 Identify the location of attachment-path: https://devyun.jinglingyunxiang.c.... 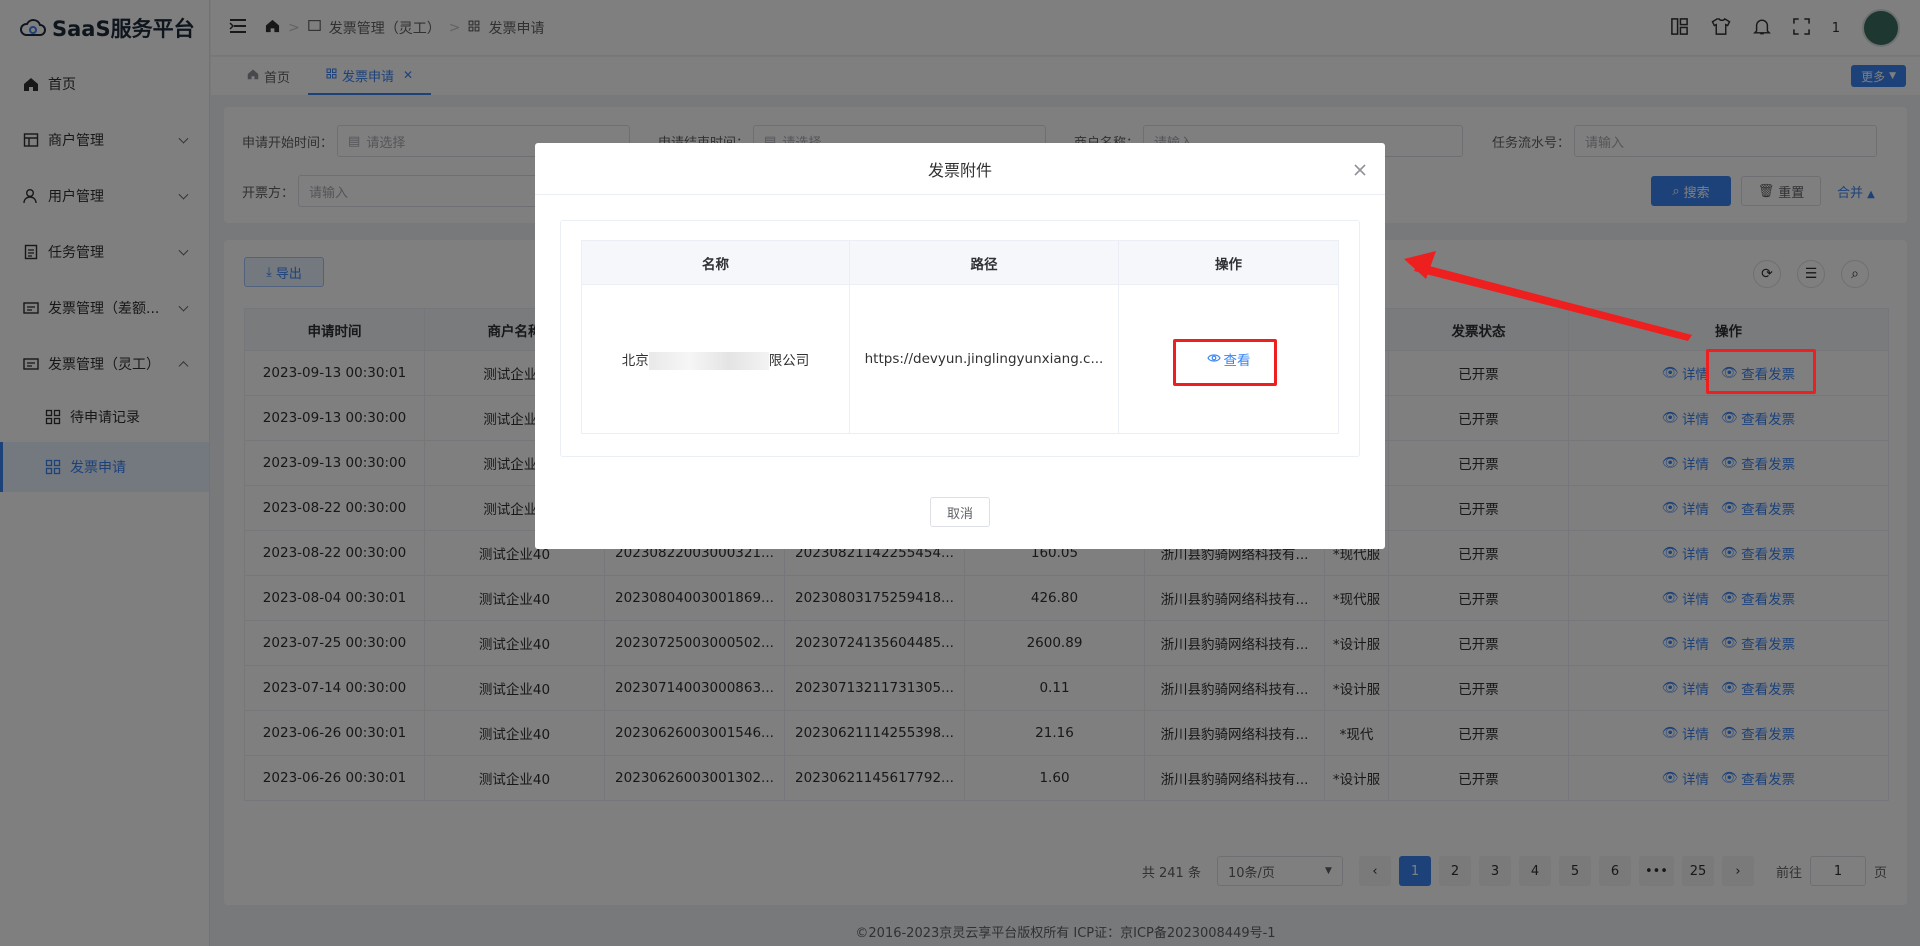
(984, 359).